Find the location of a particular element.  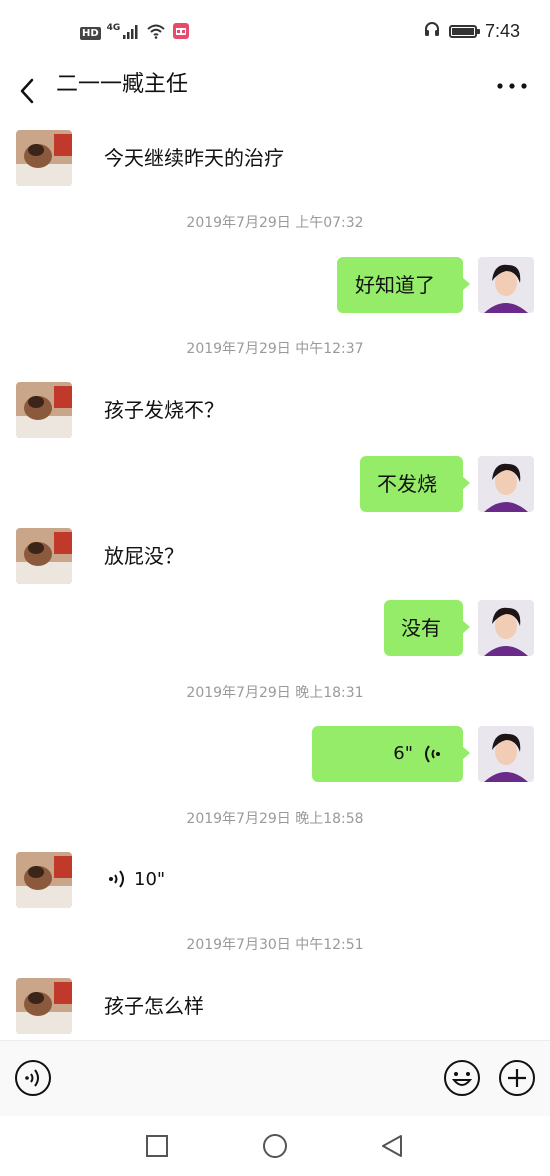

message-bubble: 没有 is located at coordinates (427, 628).